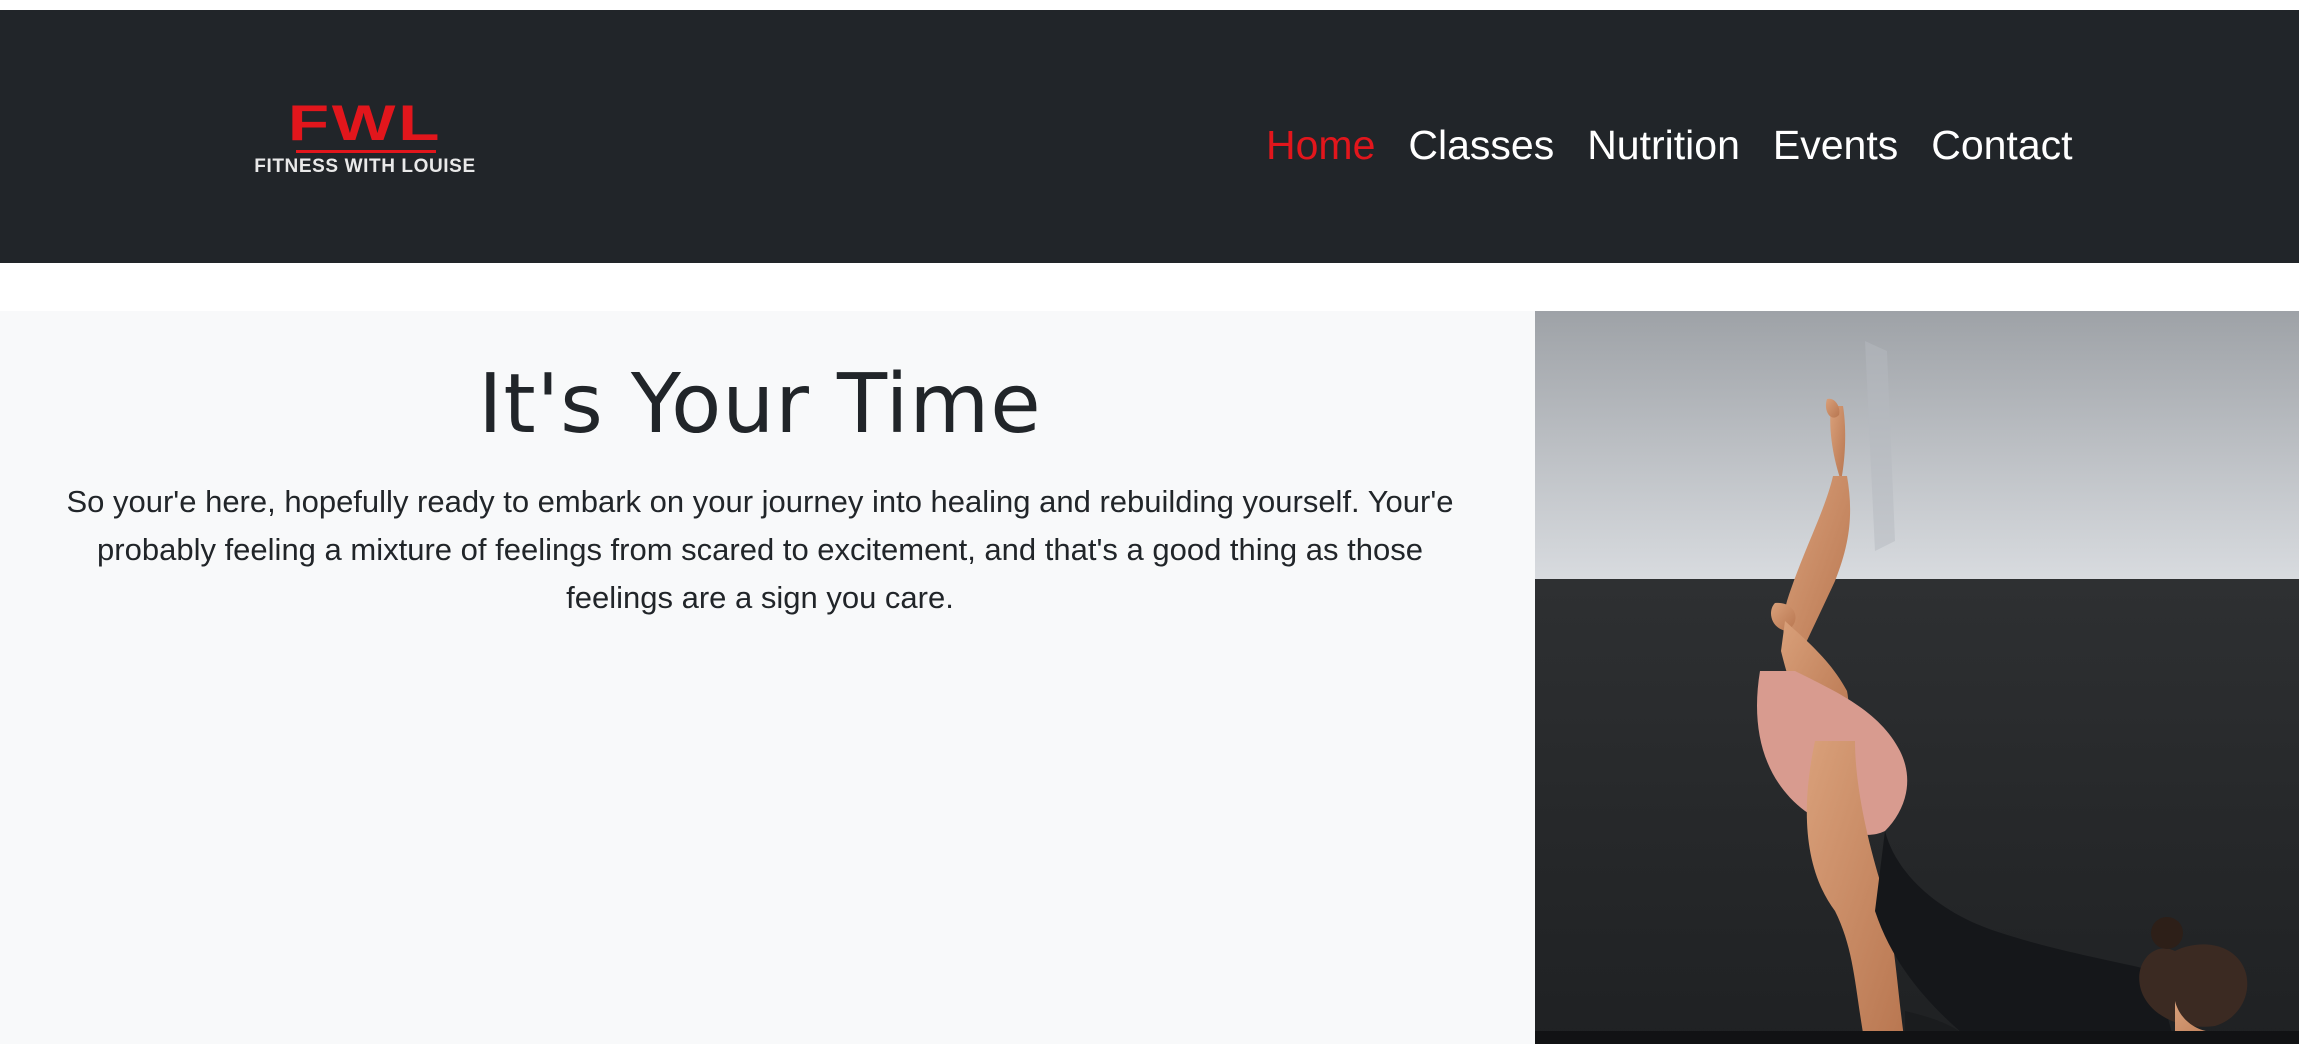 The image size is (2299, 1044). What do you see at coordinates (1149, 287) in the screenshot?
I see `spacer` at bounding box center [1149, 287].